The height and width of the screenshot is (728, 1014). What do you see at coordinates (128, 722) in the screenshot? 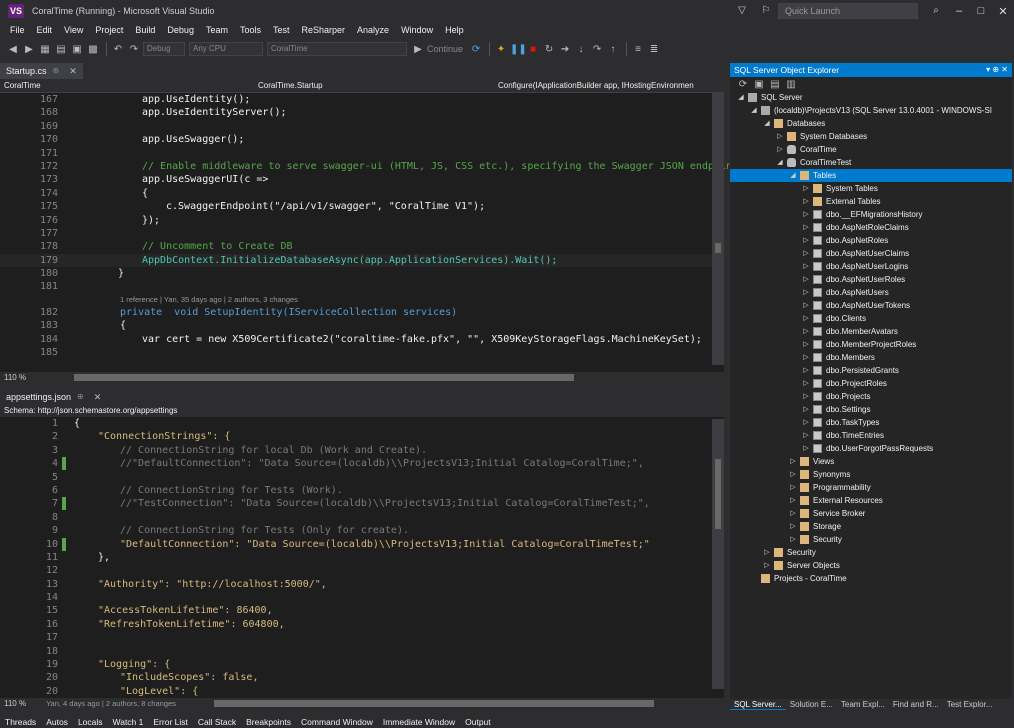
I see `tab-watch-1: Watch 1` at bounding box center [128, 722].